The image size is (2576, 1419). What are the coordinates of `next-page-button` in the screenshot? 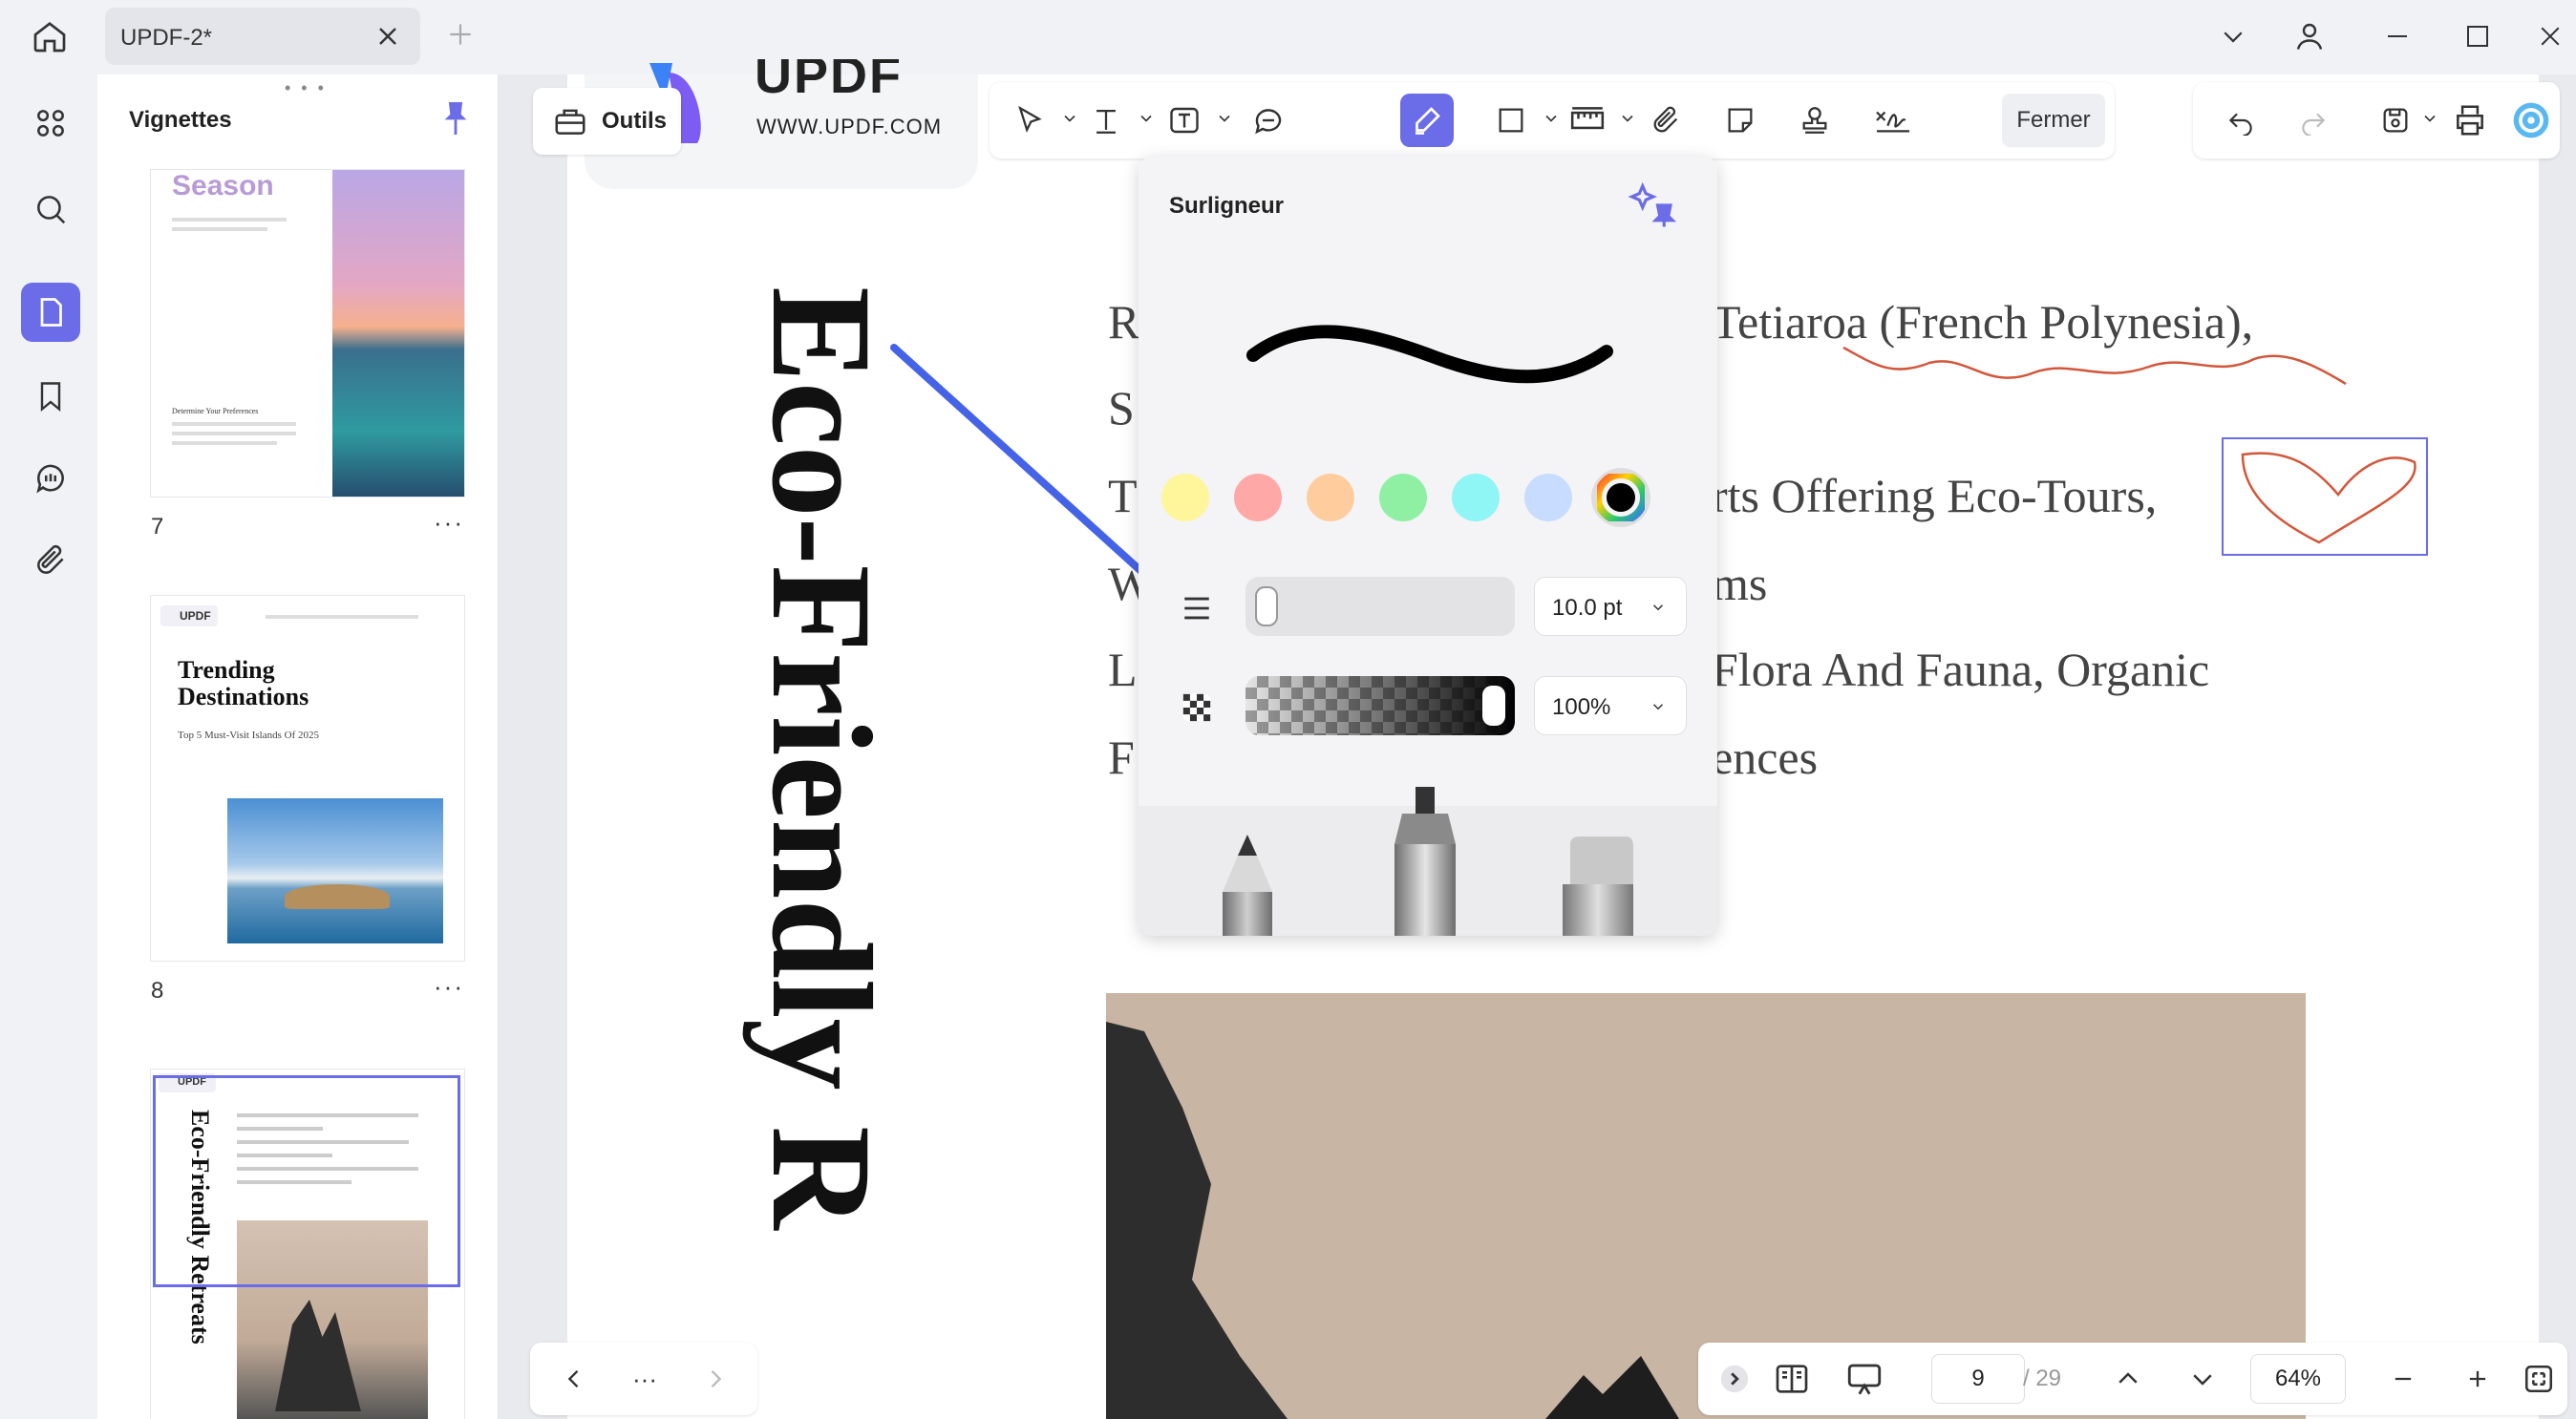 It's located at (2202, 1379).